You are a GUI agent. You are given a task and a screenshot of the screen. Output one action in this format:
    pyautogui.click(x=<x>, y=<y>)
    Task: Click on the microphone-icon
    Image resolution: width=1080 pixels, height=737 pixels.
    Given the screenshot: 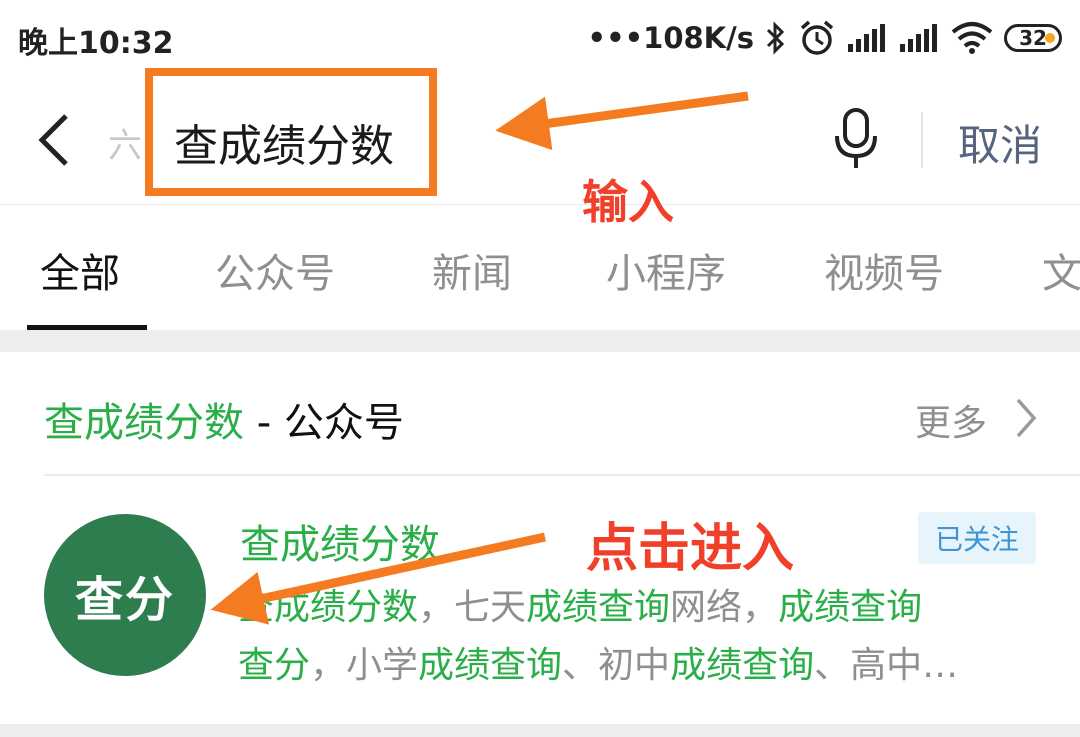 What is the action you would take?
    pyautogui.click(x=856, y=139)
    